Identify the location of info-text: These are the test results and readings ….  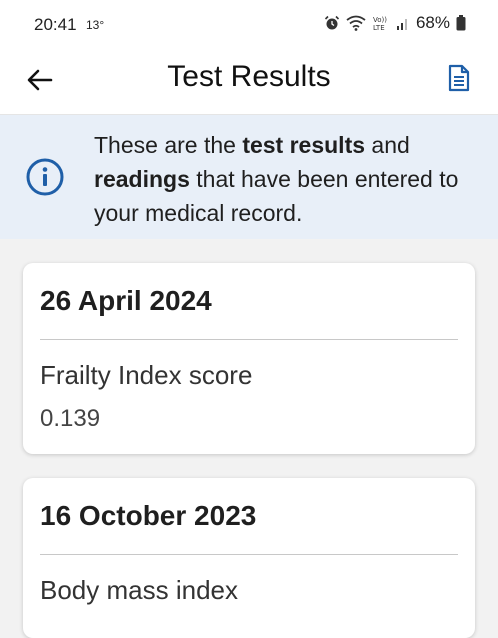
(276, 179).